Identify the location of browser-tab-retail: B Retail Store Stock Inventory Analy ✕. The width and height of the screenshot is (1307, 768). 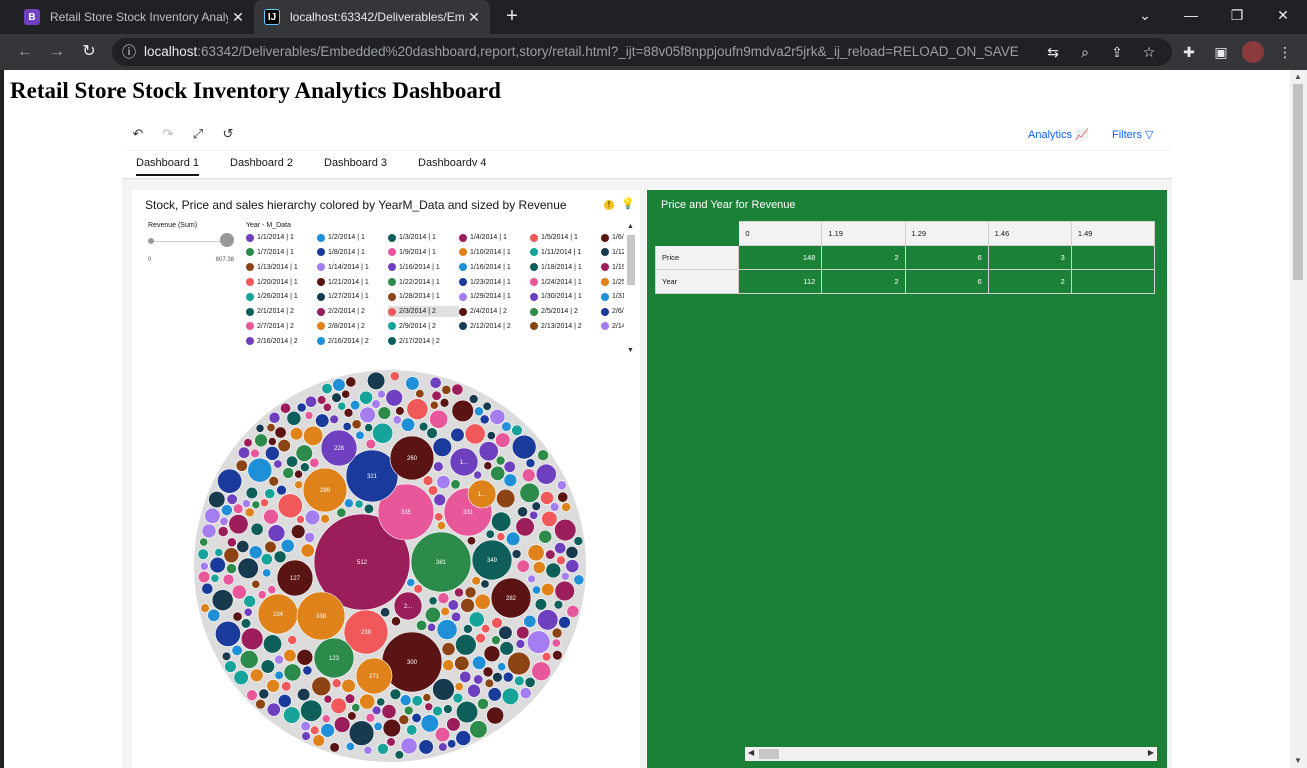
(134, 17).